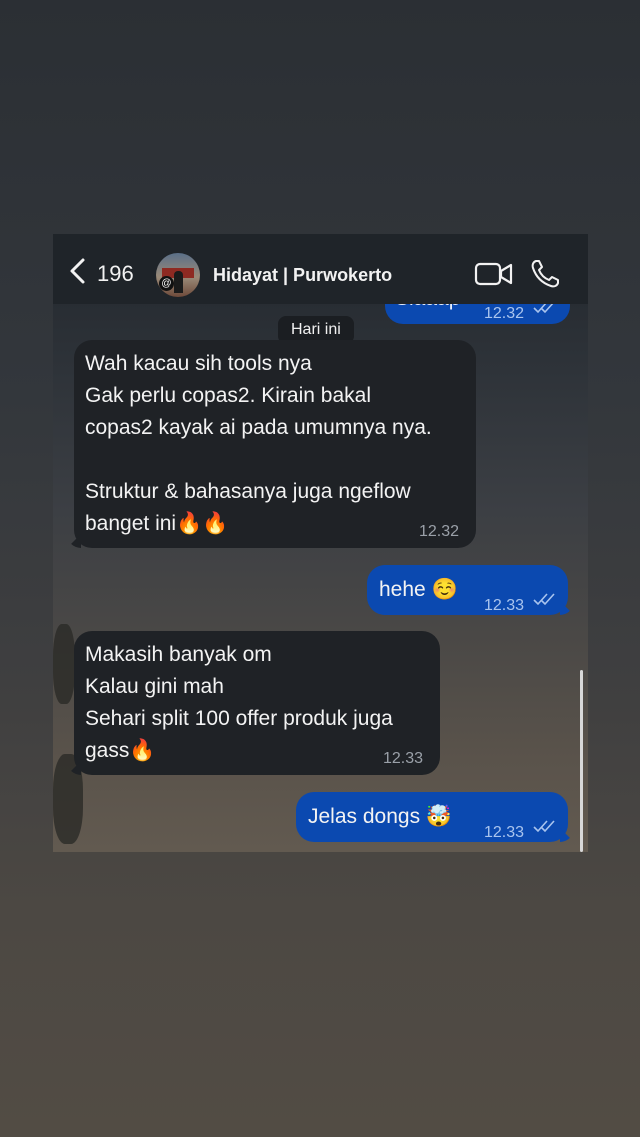 The image size is (640, 1137). I want to click on message-line: Wah kacau sih tools nya, so click(198, 363).